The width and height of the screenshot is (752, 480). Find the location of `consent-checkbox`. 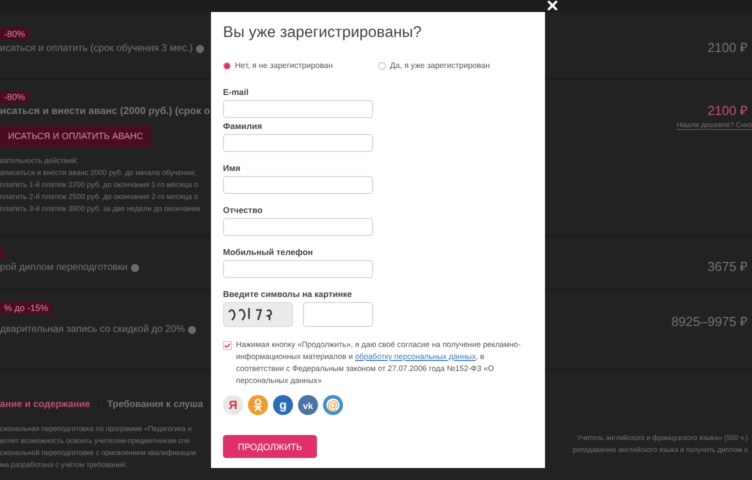

consent-checkbox is located at coordinates (227, 345).